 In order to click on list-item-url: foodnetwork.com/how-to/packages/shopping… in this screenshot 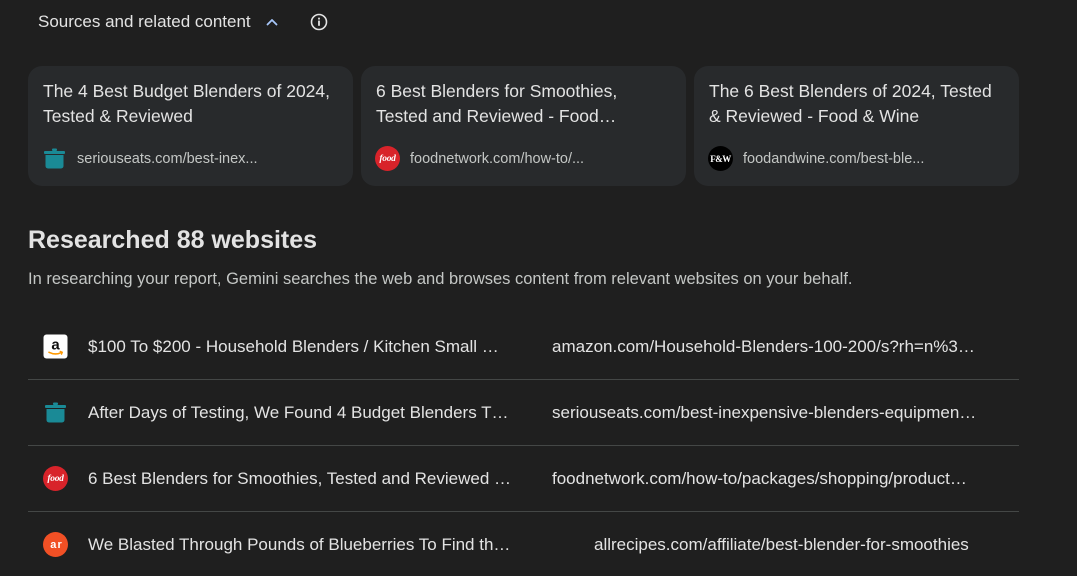, I will do `click(759, 478)`.